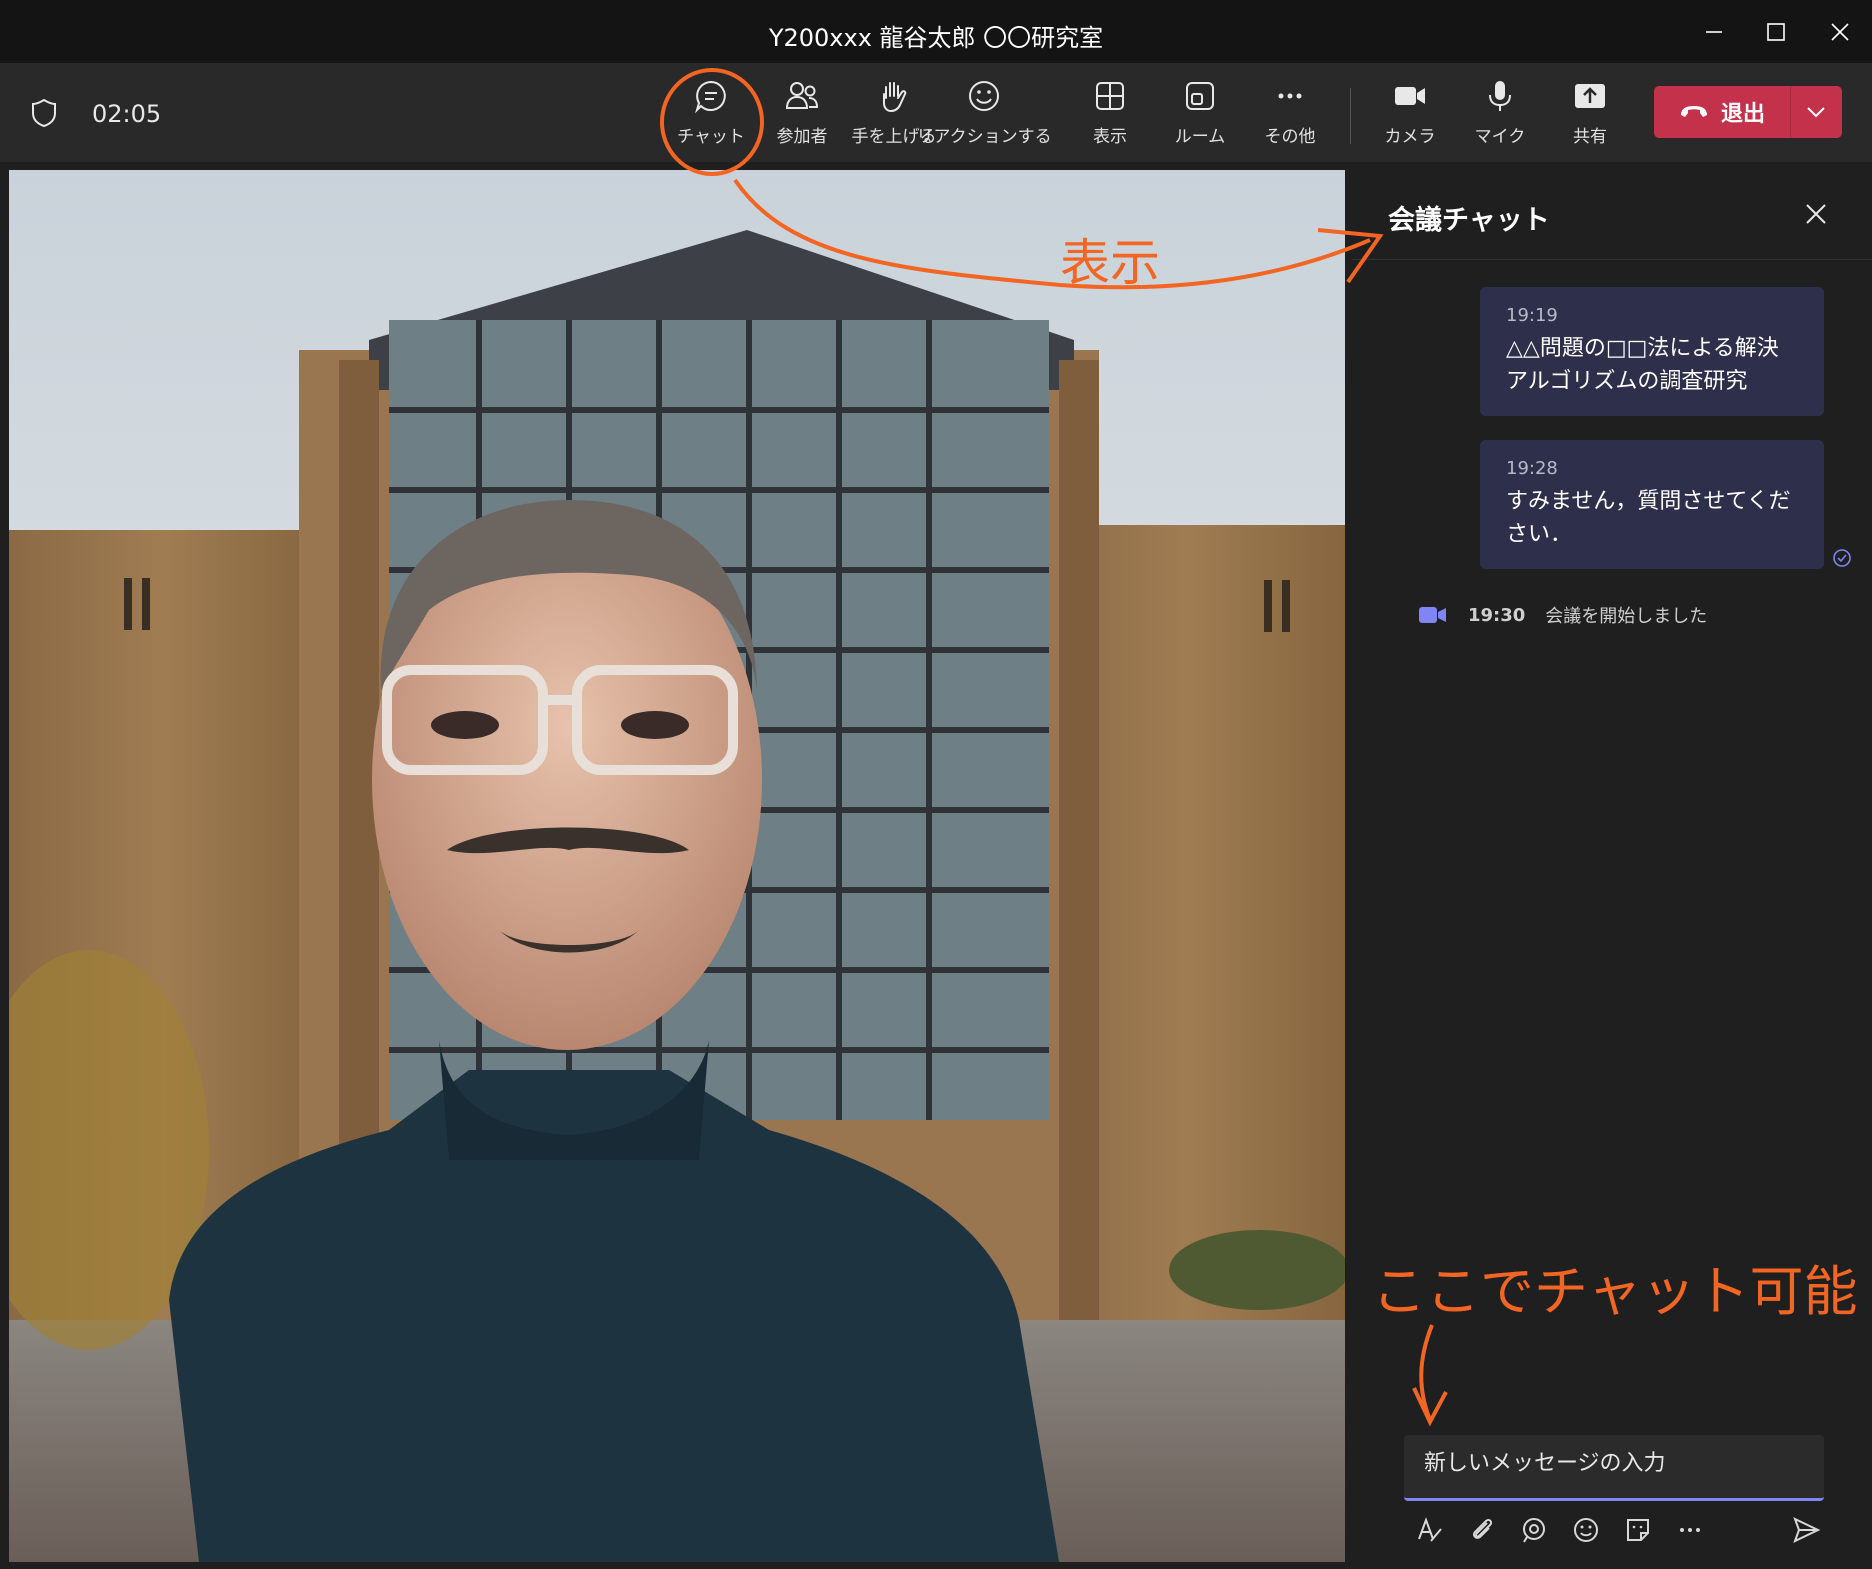 The image size is (1872, 1569). What do you see at coordinates (1500, 116) in the screenshot?
I see `mic-button: マイク` at bounding box center [1500, 116].